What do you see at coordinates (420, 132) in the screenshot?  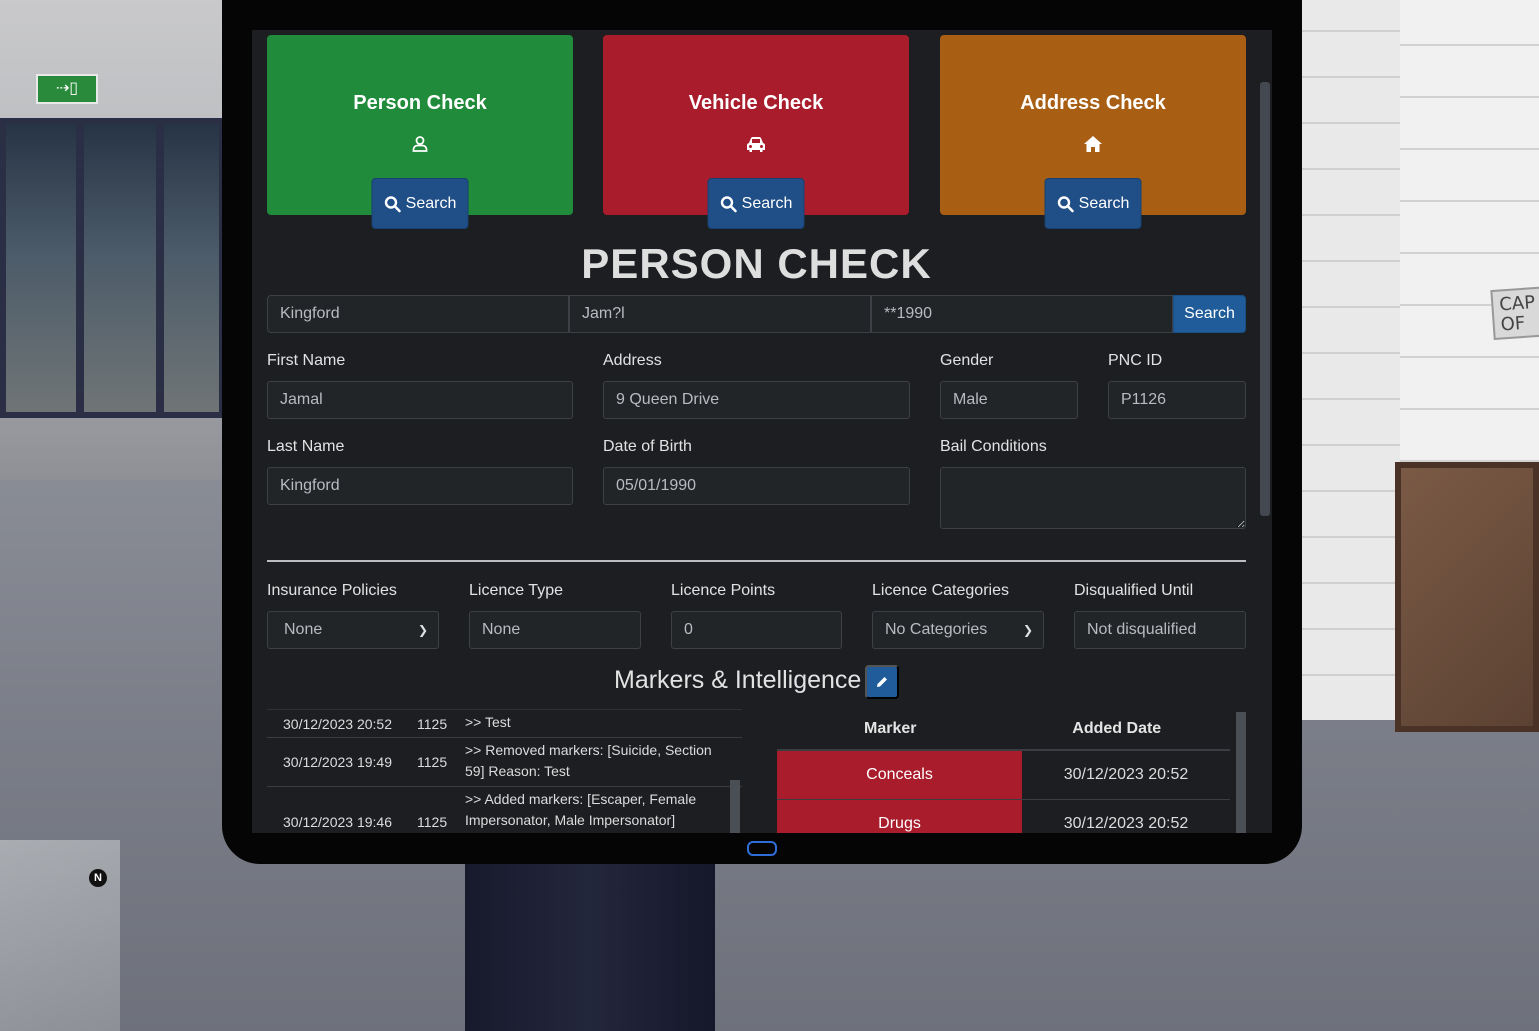 I see `person-check-card: Person Check Search` at bounding box center [420, 132].